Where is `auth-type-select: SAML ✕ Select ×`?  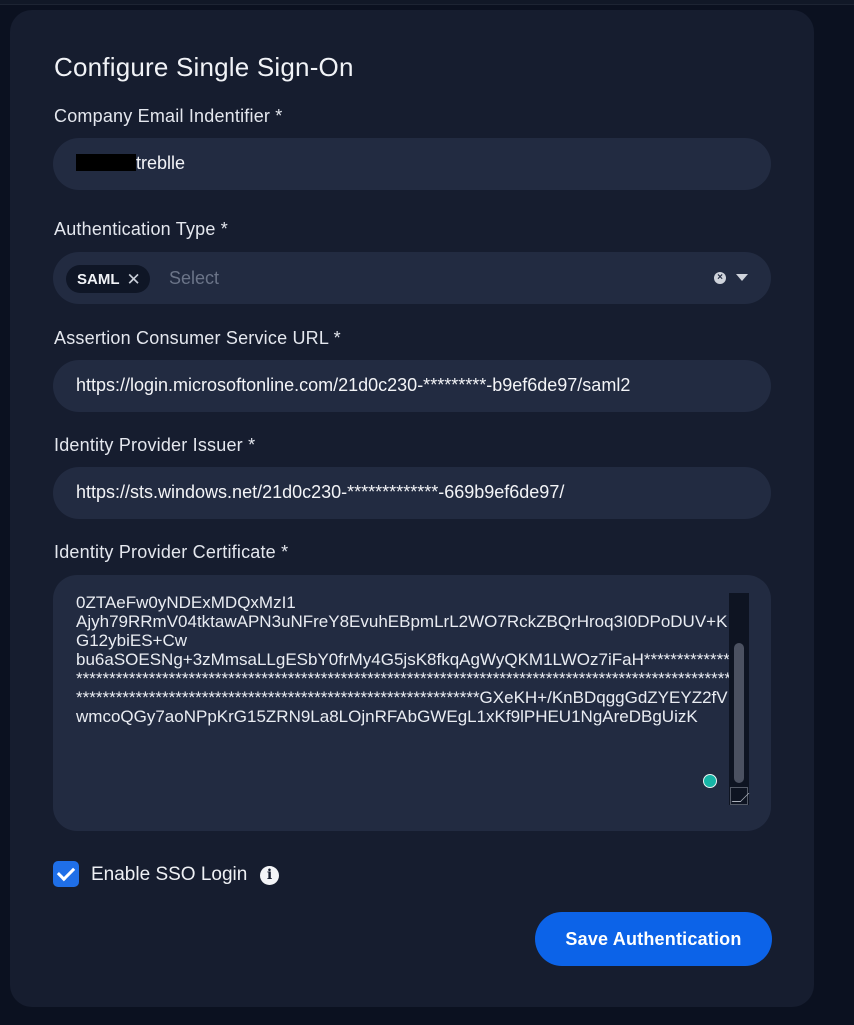
auth-type-select: SAML ✕ Select × is located at coordinates (412, 278).